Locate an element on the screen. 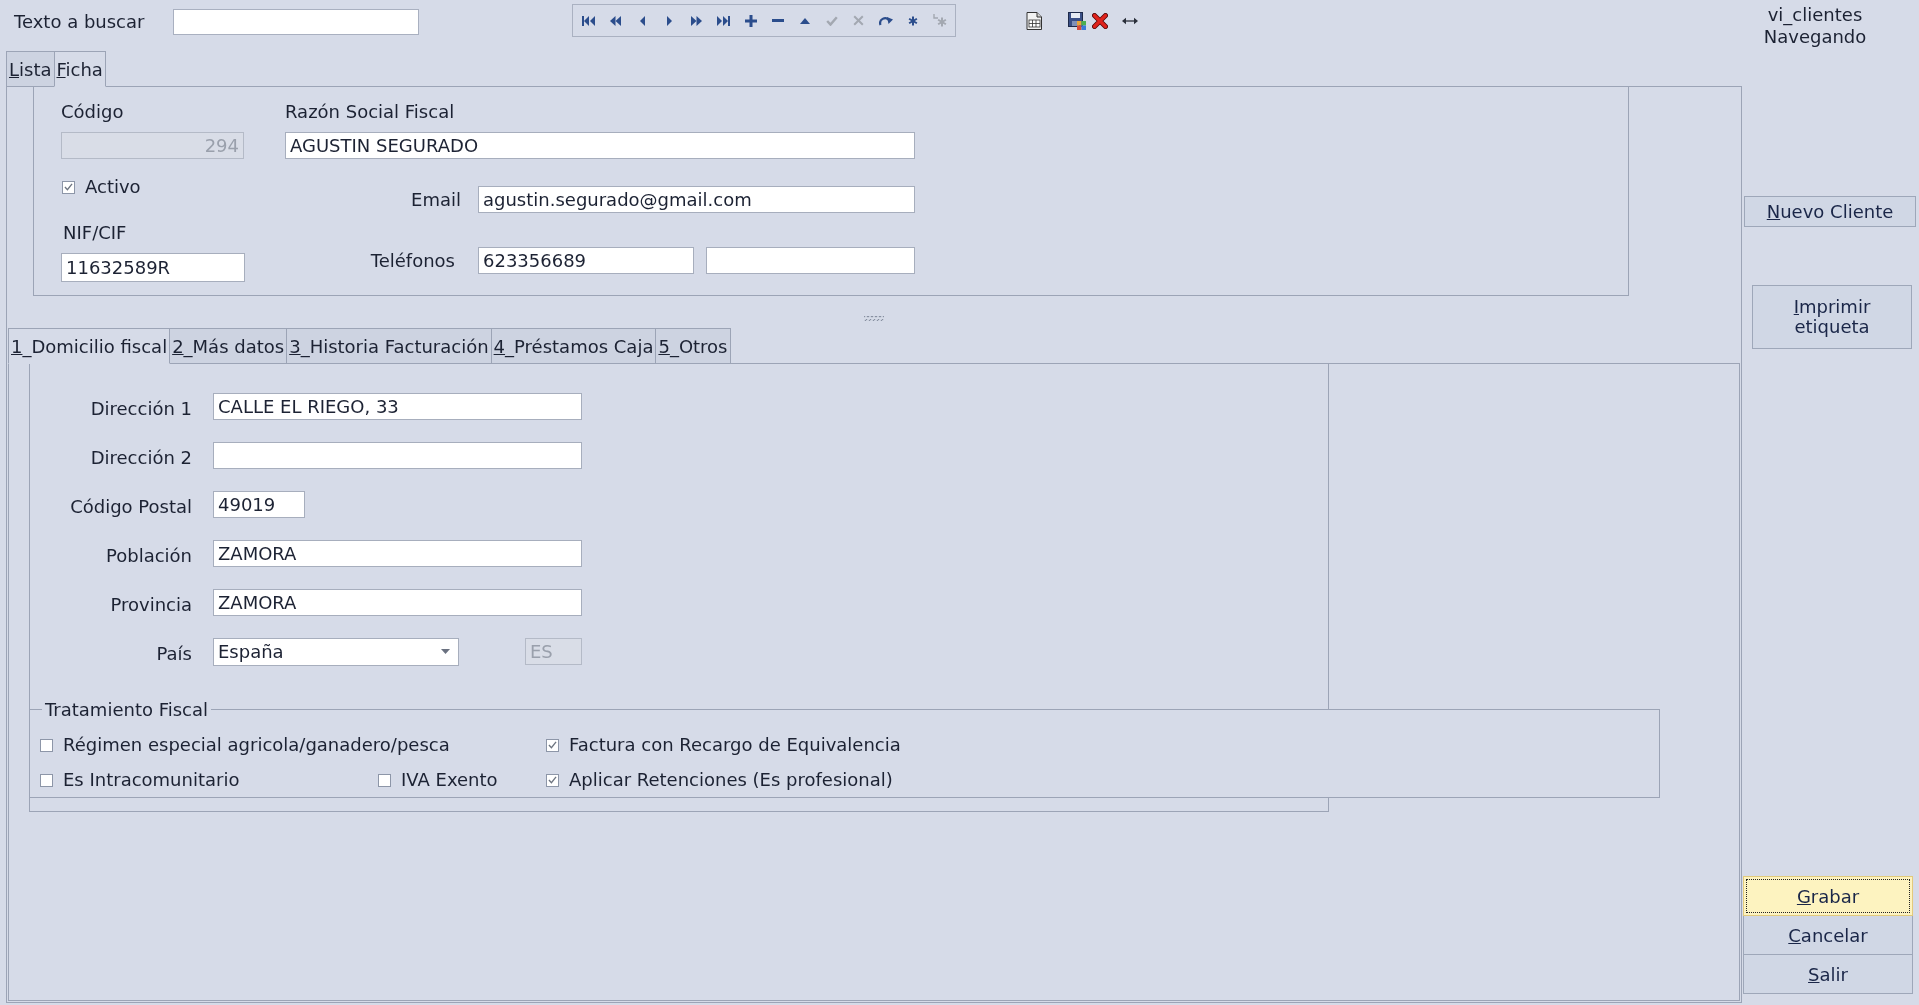  asterisk-icon is located at coordinates (912, 20).